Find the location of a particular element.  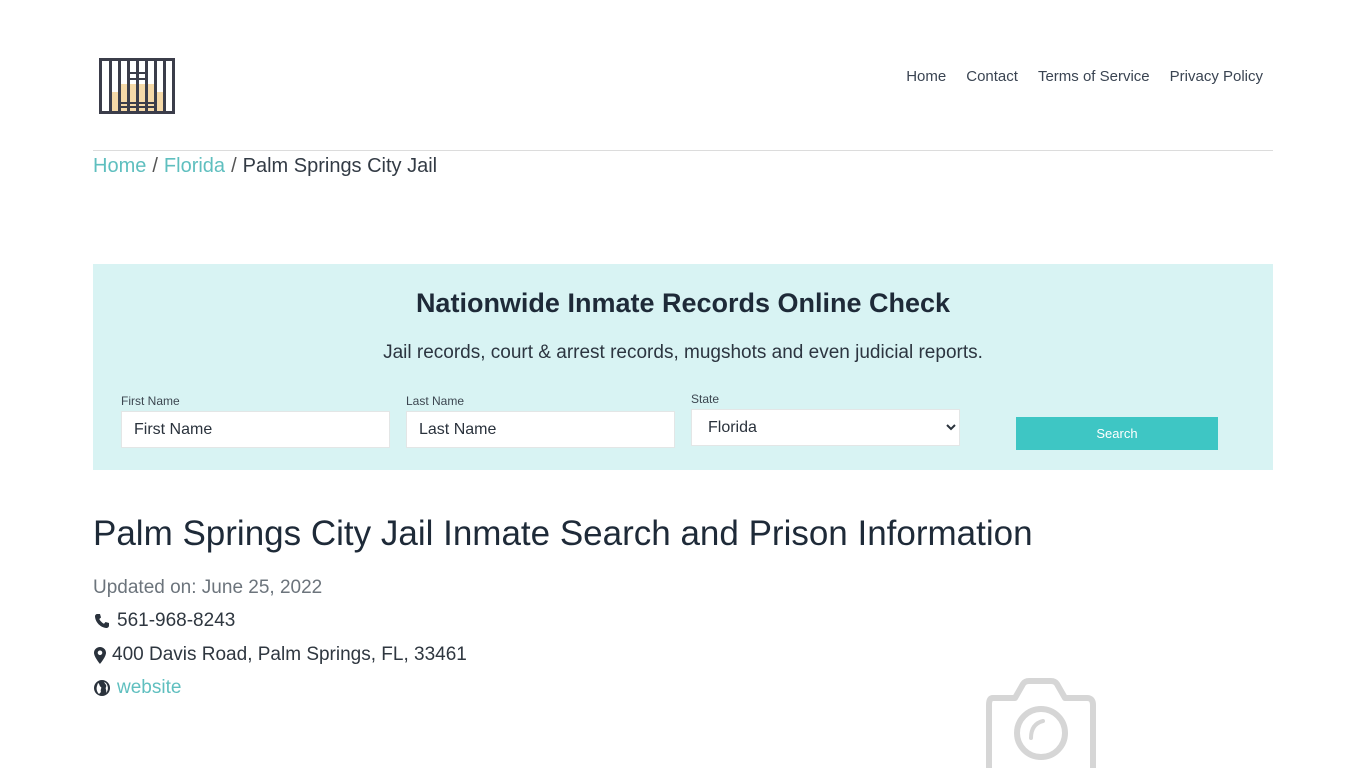

search-panel-title: Nationwide Inmate Records Online Check is located at coordinates (683, 303).